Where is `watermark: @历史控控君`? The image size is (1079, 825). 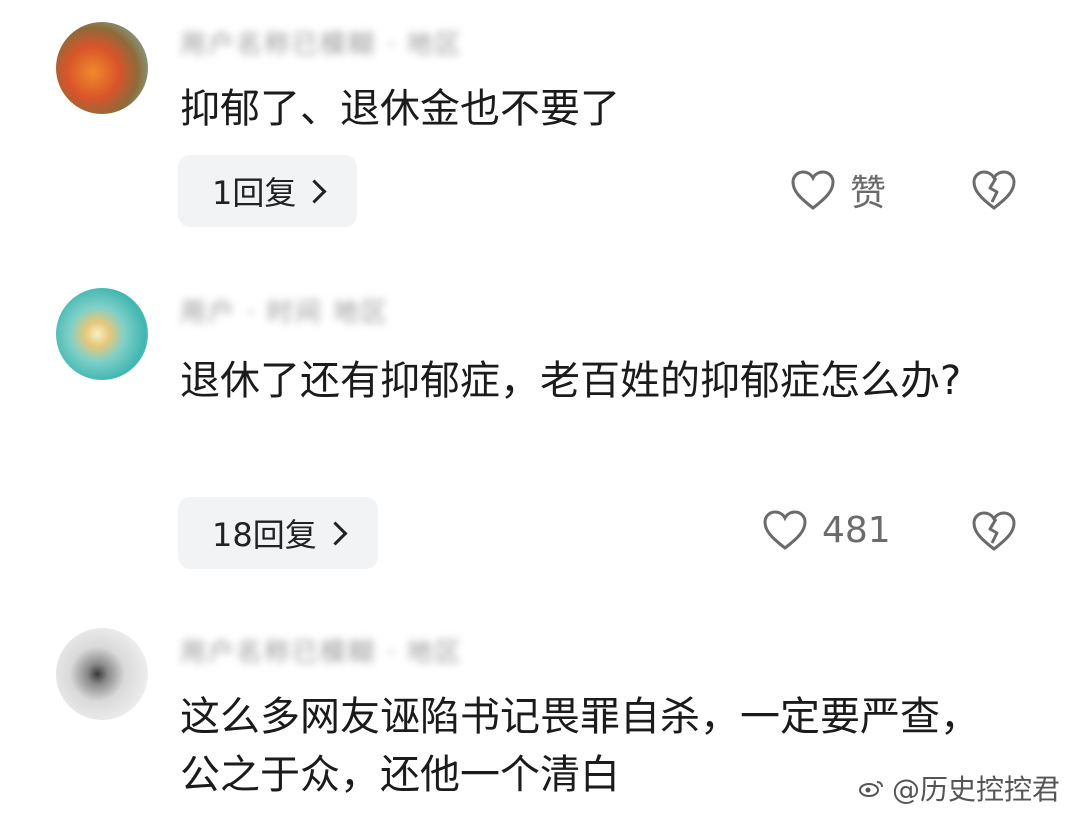 watermark: @历史控控君 is located at coordinates (959, 788).